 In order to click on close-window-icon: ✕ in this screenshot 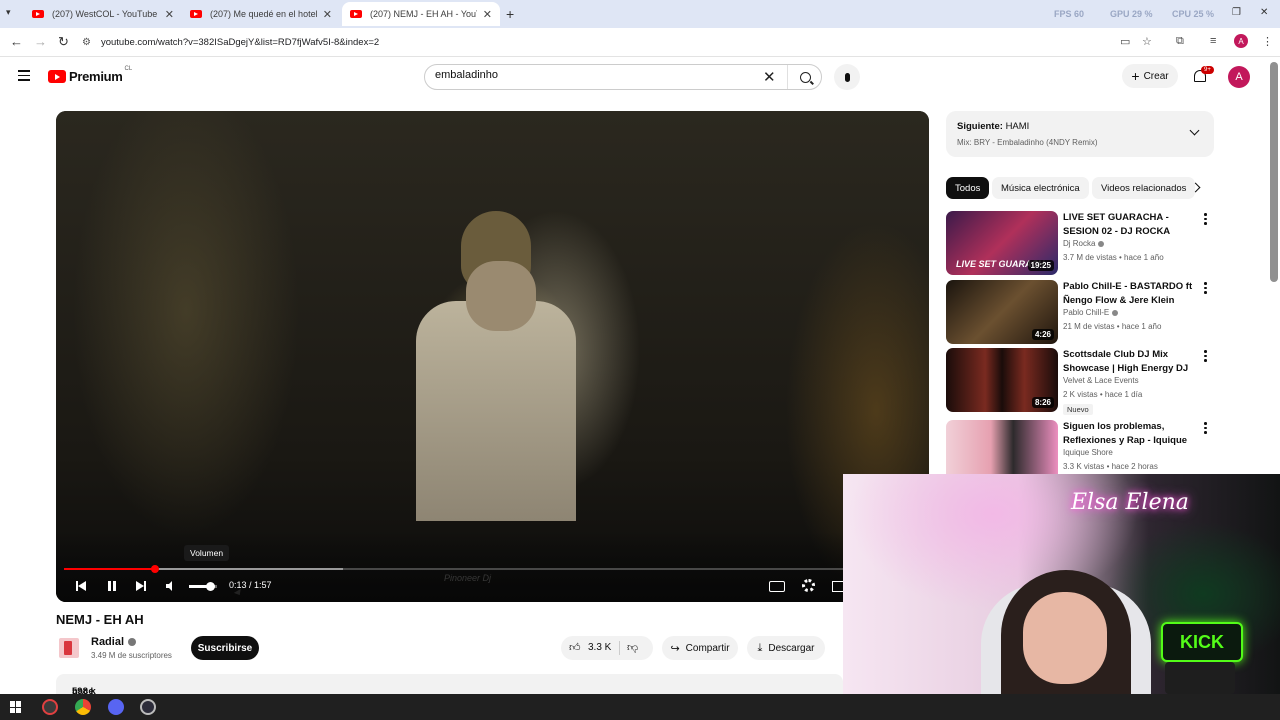, I will do `click(1264, 12)`.